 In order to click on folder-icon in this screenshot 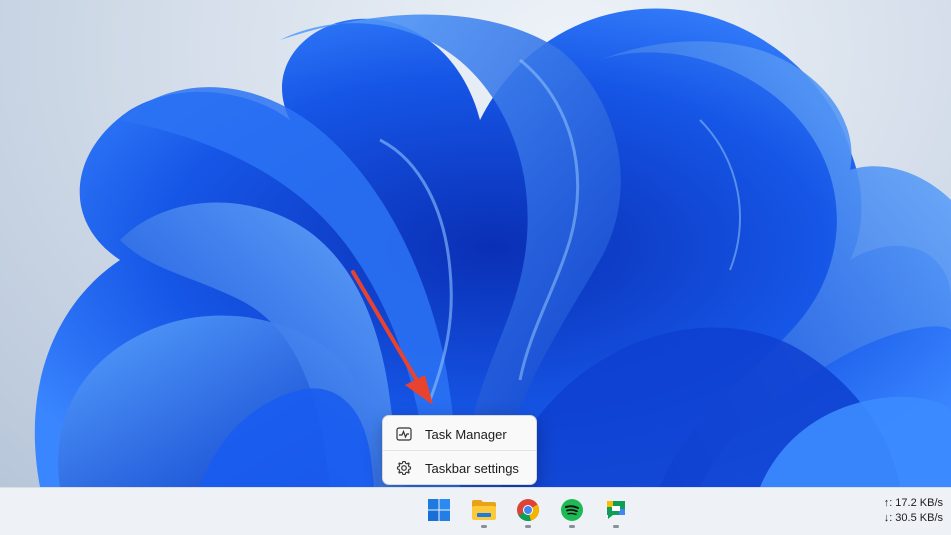, I will do `click(484, 512)`.